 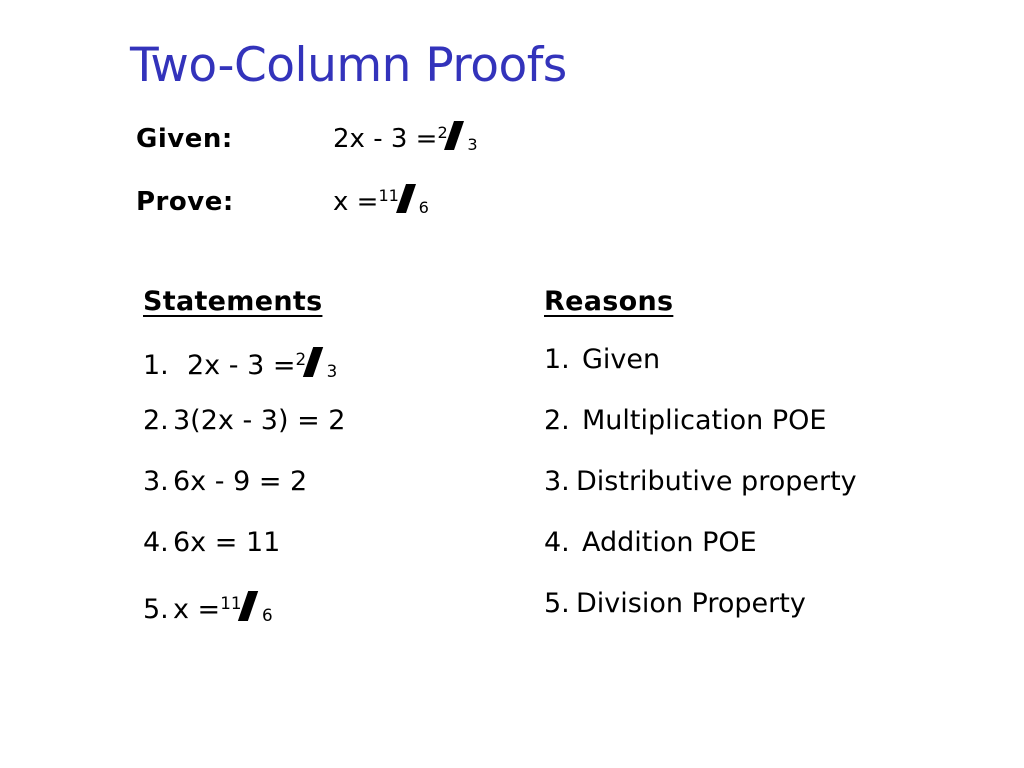 What do you see at coordinates (356, 202) in the screenshot?
I see `prove-expression-prefix: x =` at bounding box center [356, 202].